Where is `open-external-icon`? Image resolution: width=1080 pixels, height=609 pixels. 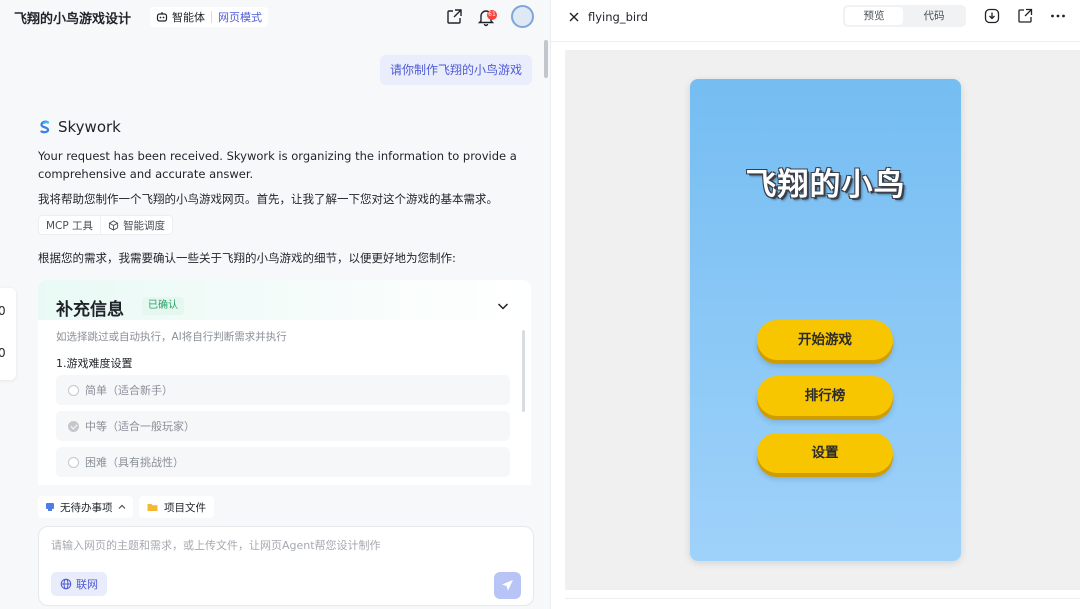
open-external-icon is located at coordinates (1025, 16).